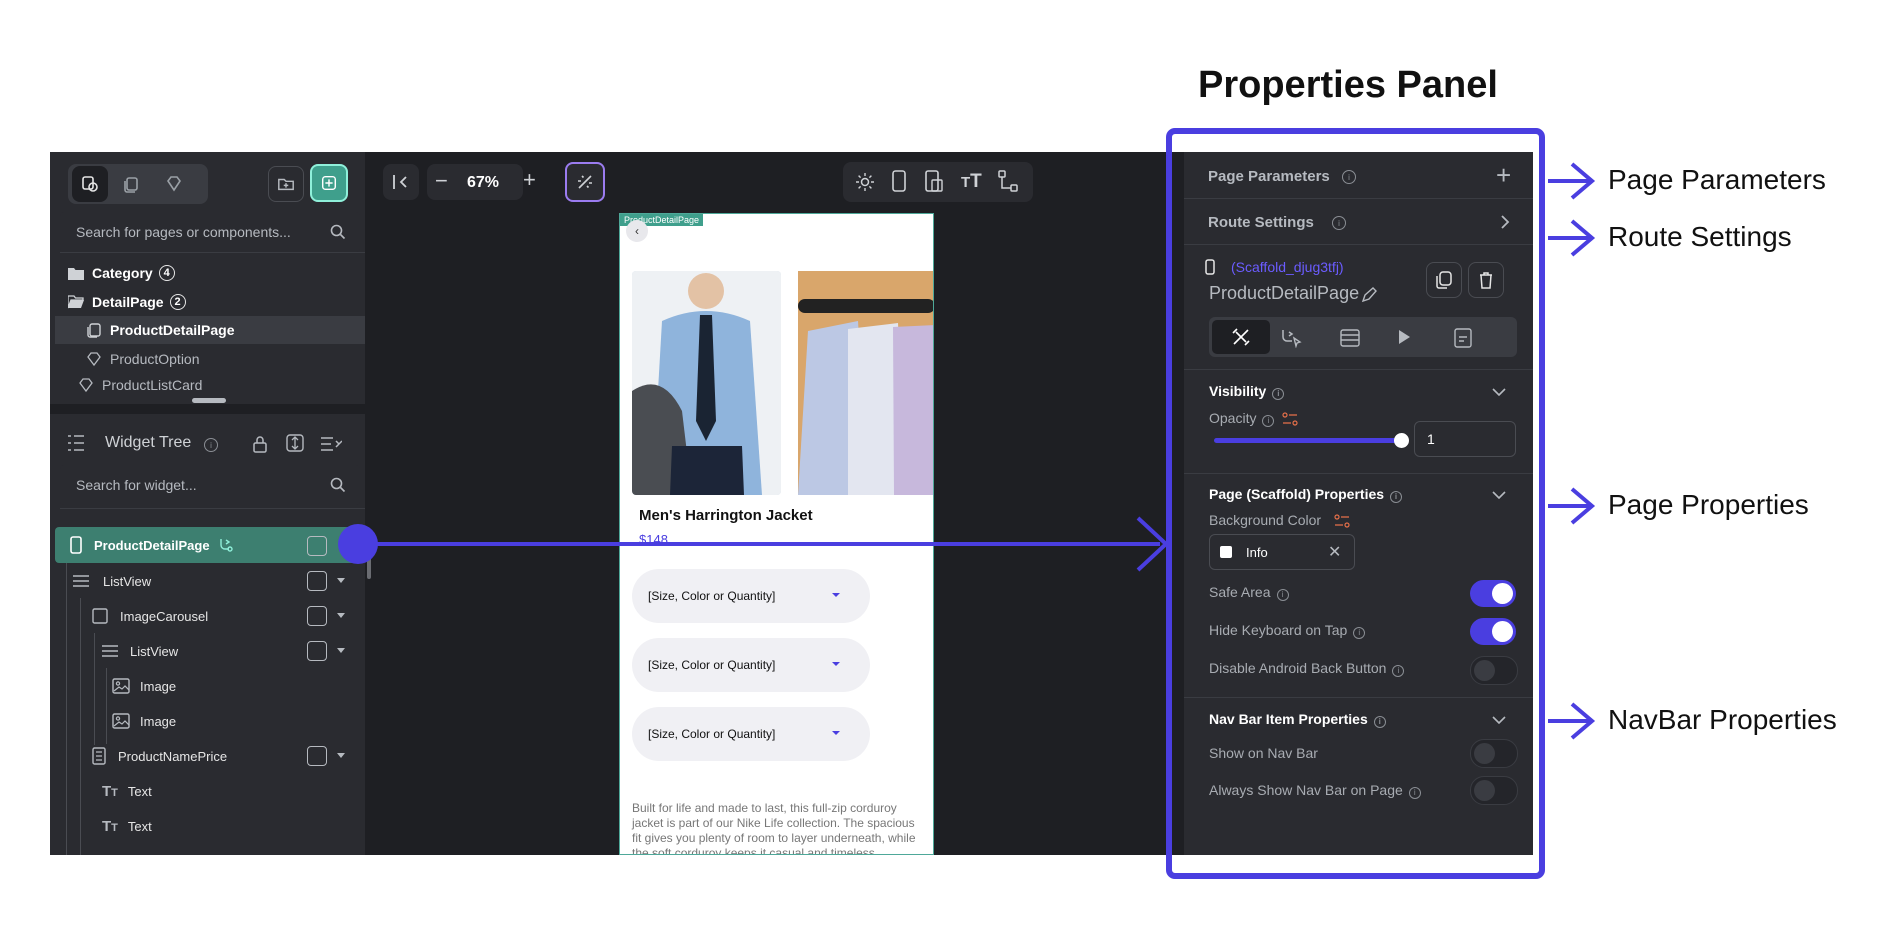  What do you see at coordinates (1722, 719) in the screenshot?
I see `label-navbar-properties: NavBar Properties` at bounding box center [1722, 719].